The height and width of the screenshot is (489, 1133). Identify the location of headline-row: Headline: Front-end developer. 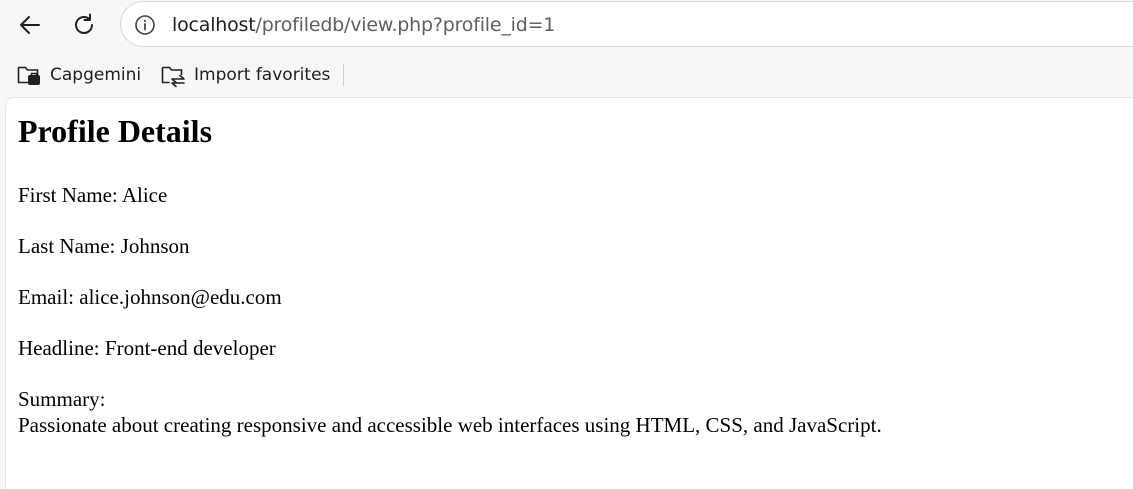
(147, 348).